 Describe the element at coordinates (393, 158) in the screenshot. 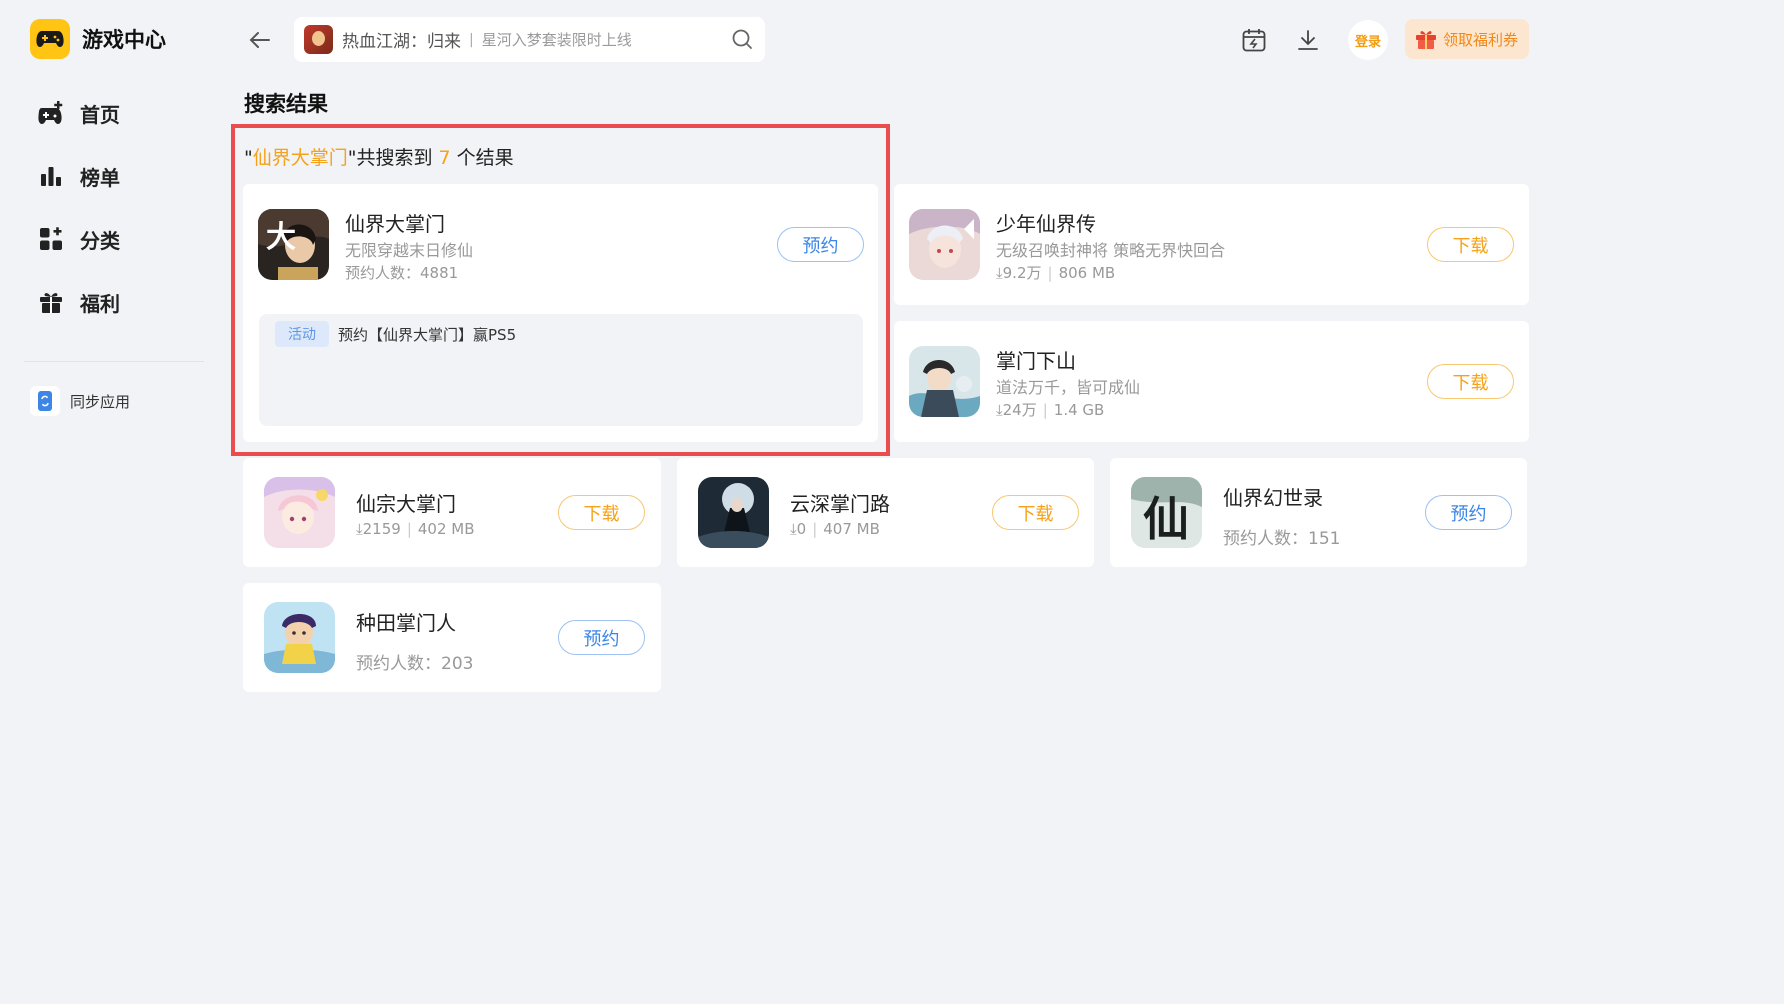

I see `count-middle: "共搜索到` at that location.